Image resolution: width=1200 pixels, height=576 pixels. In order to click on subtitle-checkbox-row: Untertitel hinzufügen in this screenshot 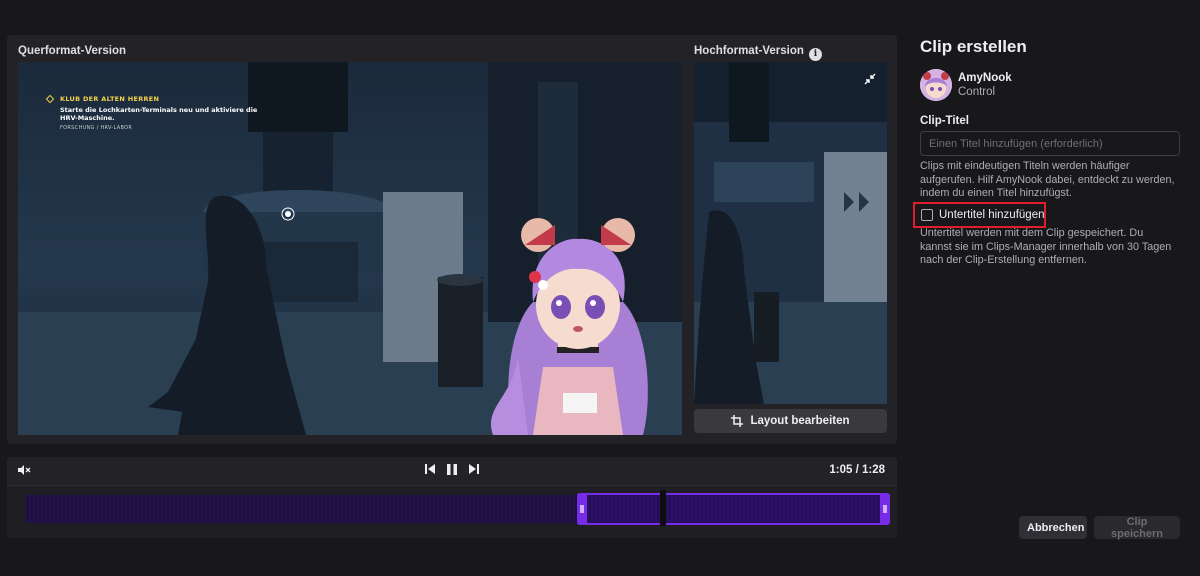, I will do `click(982, 215)`.